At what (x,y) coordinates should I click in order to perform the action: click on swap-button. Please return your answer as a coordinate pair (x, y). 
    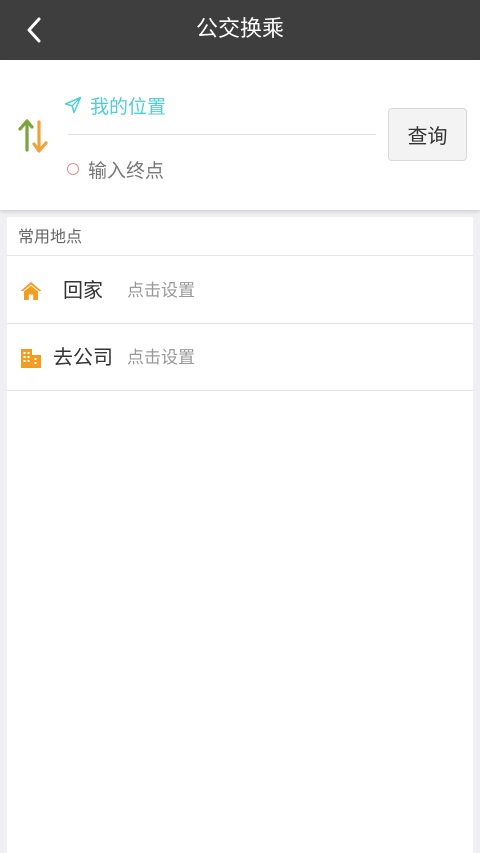
    Looking at the image, I should click on (33, 136).